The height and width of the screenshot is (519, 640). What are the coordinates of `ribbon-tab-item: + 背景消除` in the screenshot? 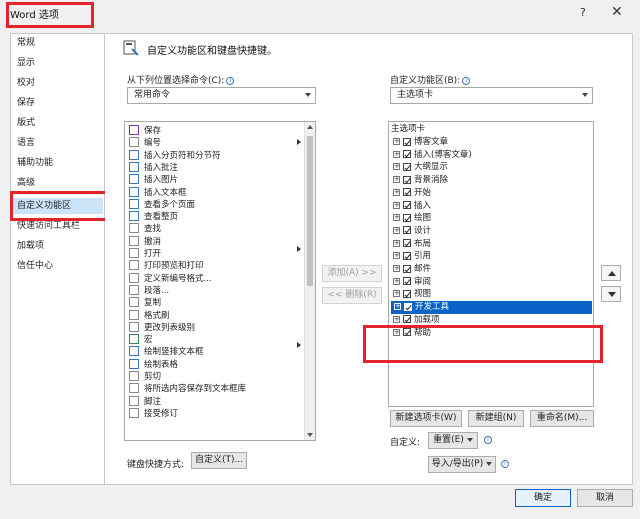 It's located at (493, 180).